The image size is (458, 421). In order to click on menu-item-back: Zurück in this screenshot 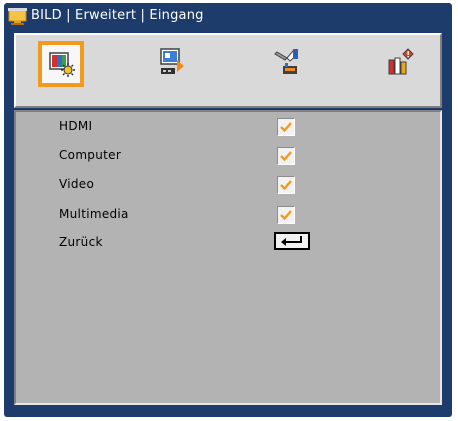, I will do `click(228, 244)`.